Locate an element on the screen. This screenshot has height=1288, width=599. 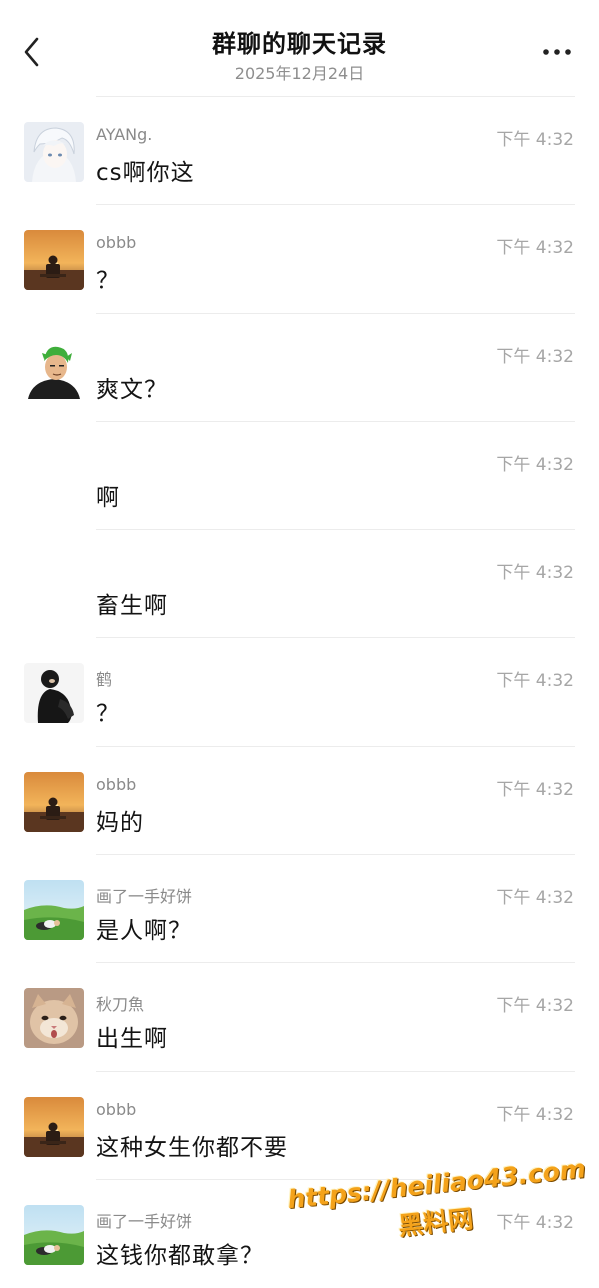
message-item: 鹤 下午 4:32 ？ is located at coordinates (299, 692).